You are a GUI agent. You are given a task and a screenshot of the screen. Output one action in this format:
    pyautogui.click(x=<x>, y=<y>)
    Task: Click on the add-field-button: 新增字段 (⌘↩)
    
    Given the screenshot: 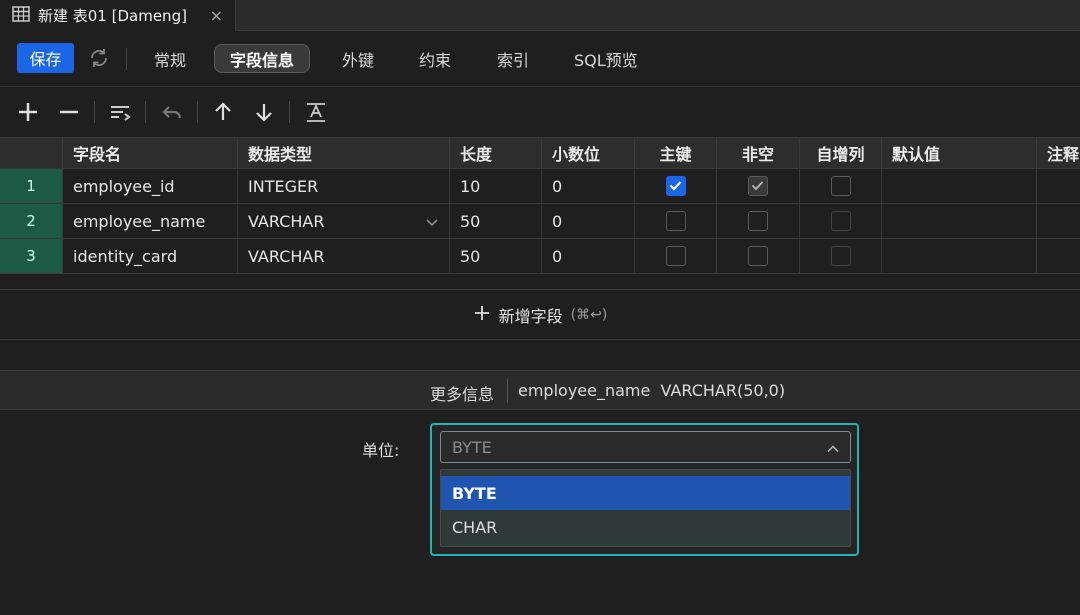 What is the action you would take?
    pyautogui.click(x=540, y=314)
    